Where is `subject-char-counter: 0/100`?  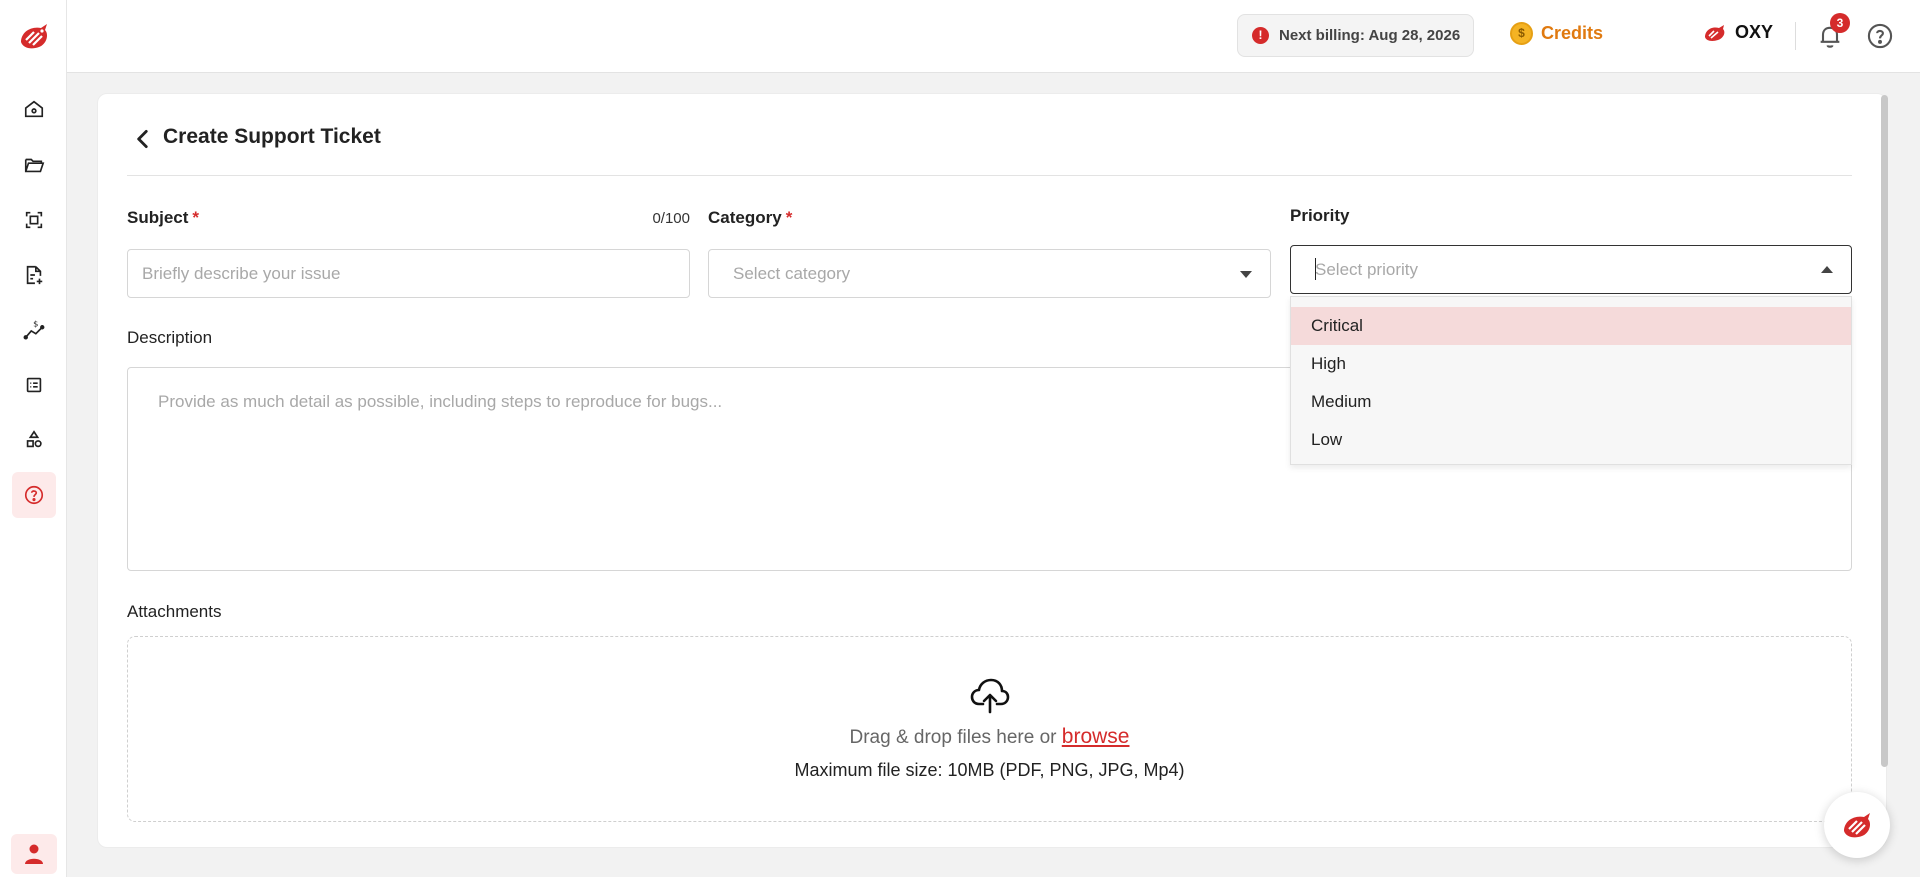 subject-char-counter: 0/100 is located at coordinates (671, 218).